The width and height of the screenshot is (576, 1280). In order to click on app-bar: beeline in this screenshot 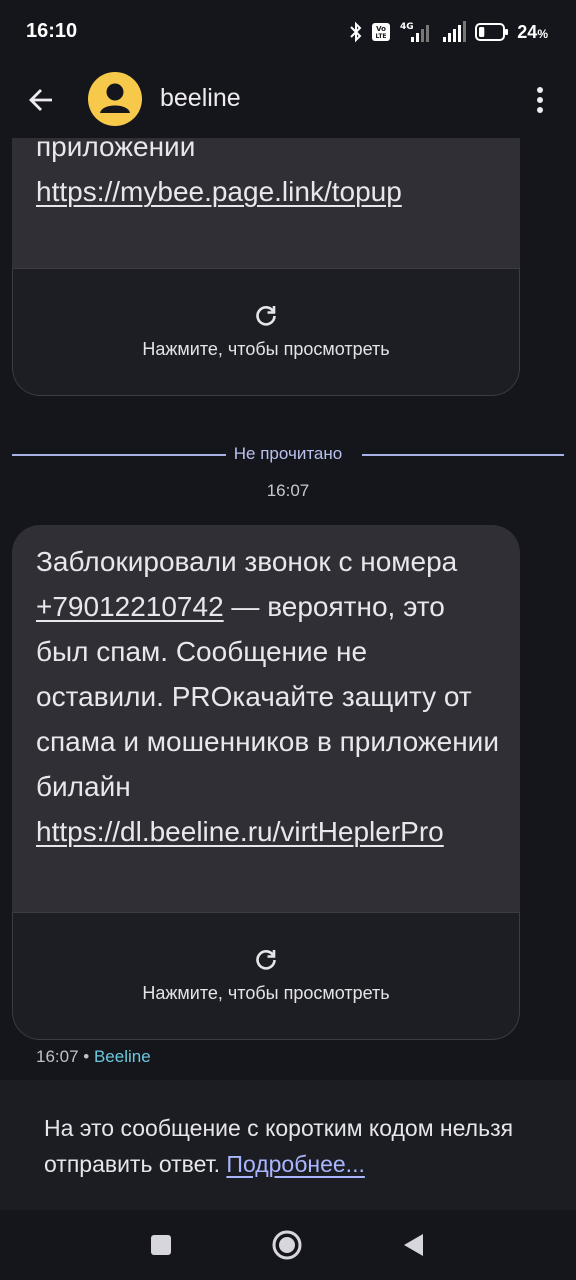, I will do `click(288, 101)`.